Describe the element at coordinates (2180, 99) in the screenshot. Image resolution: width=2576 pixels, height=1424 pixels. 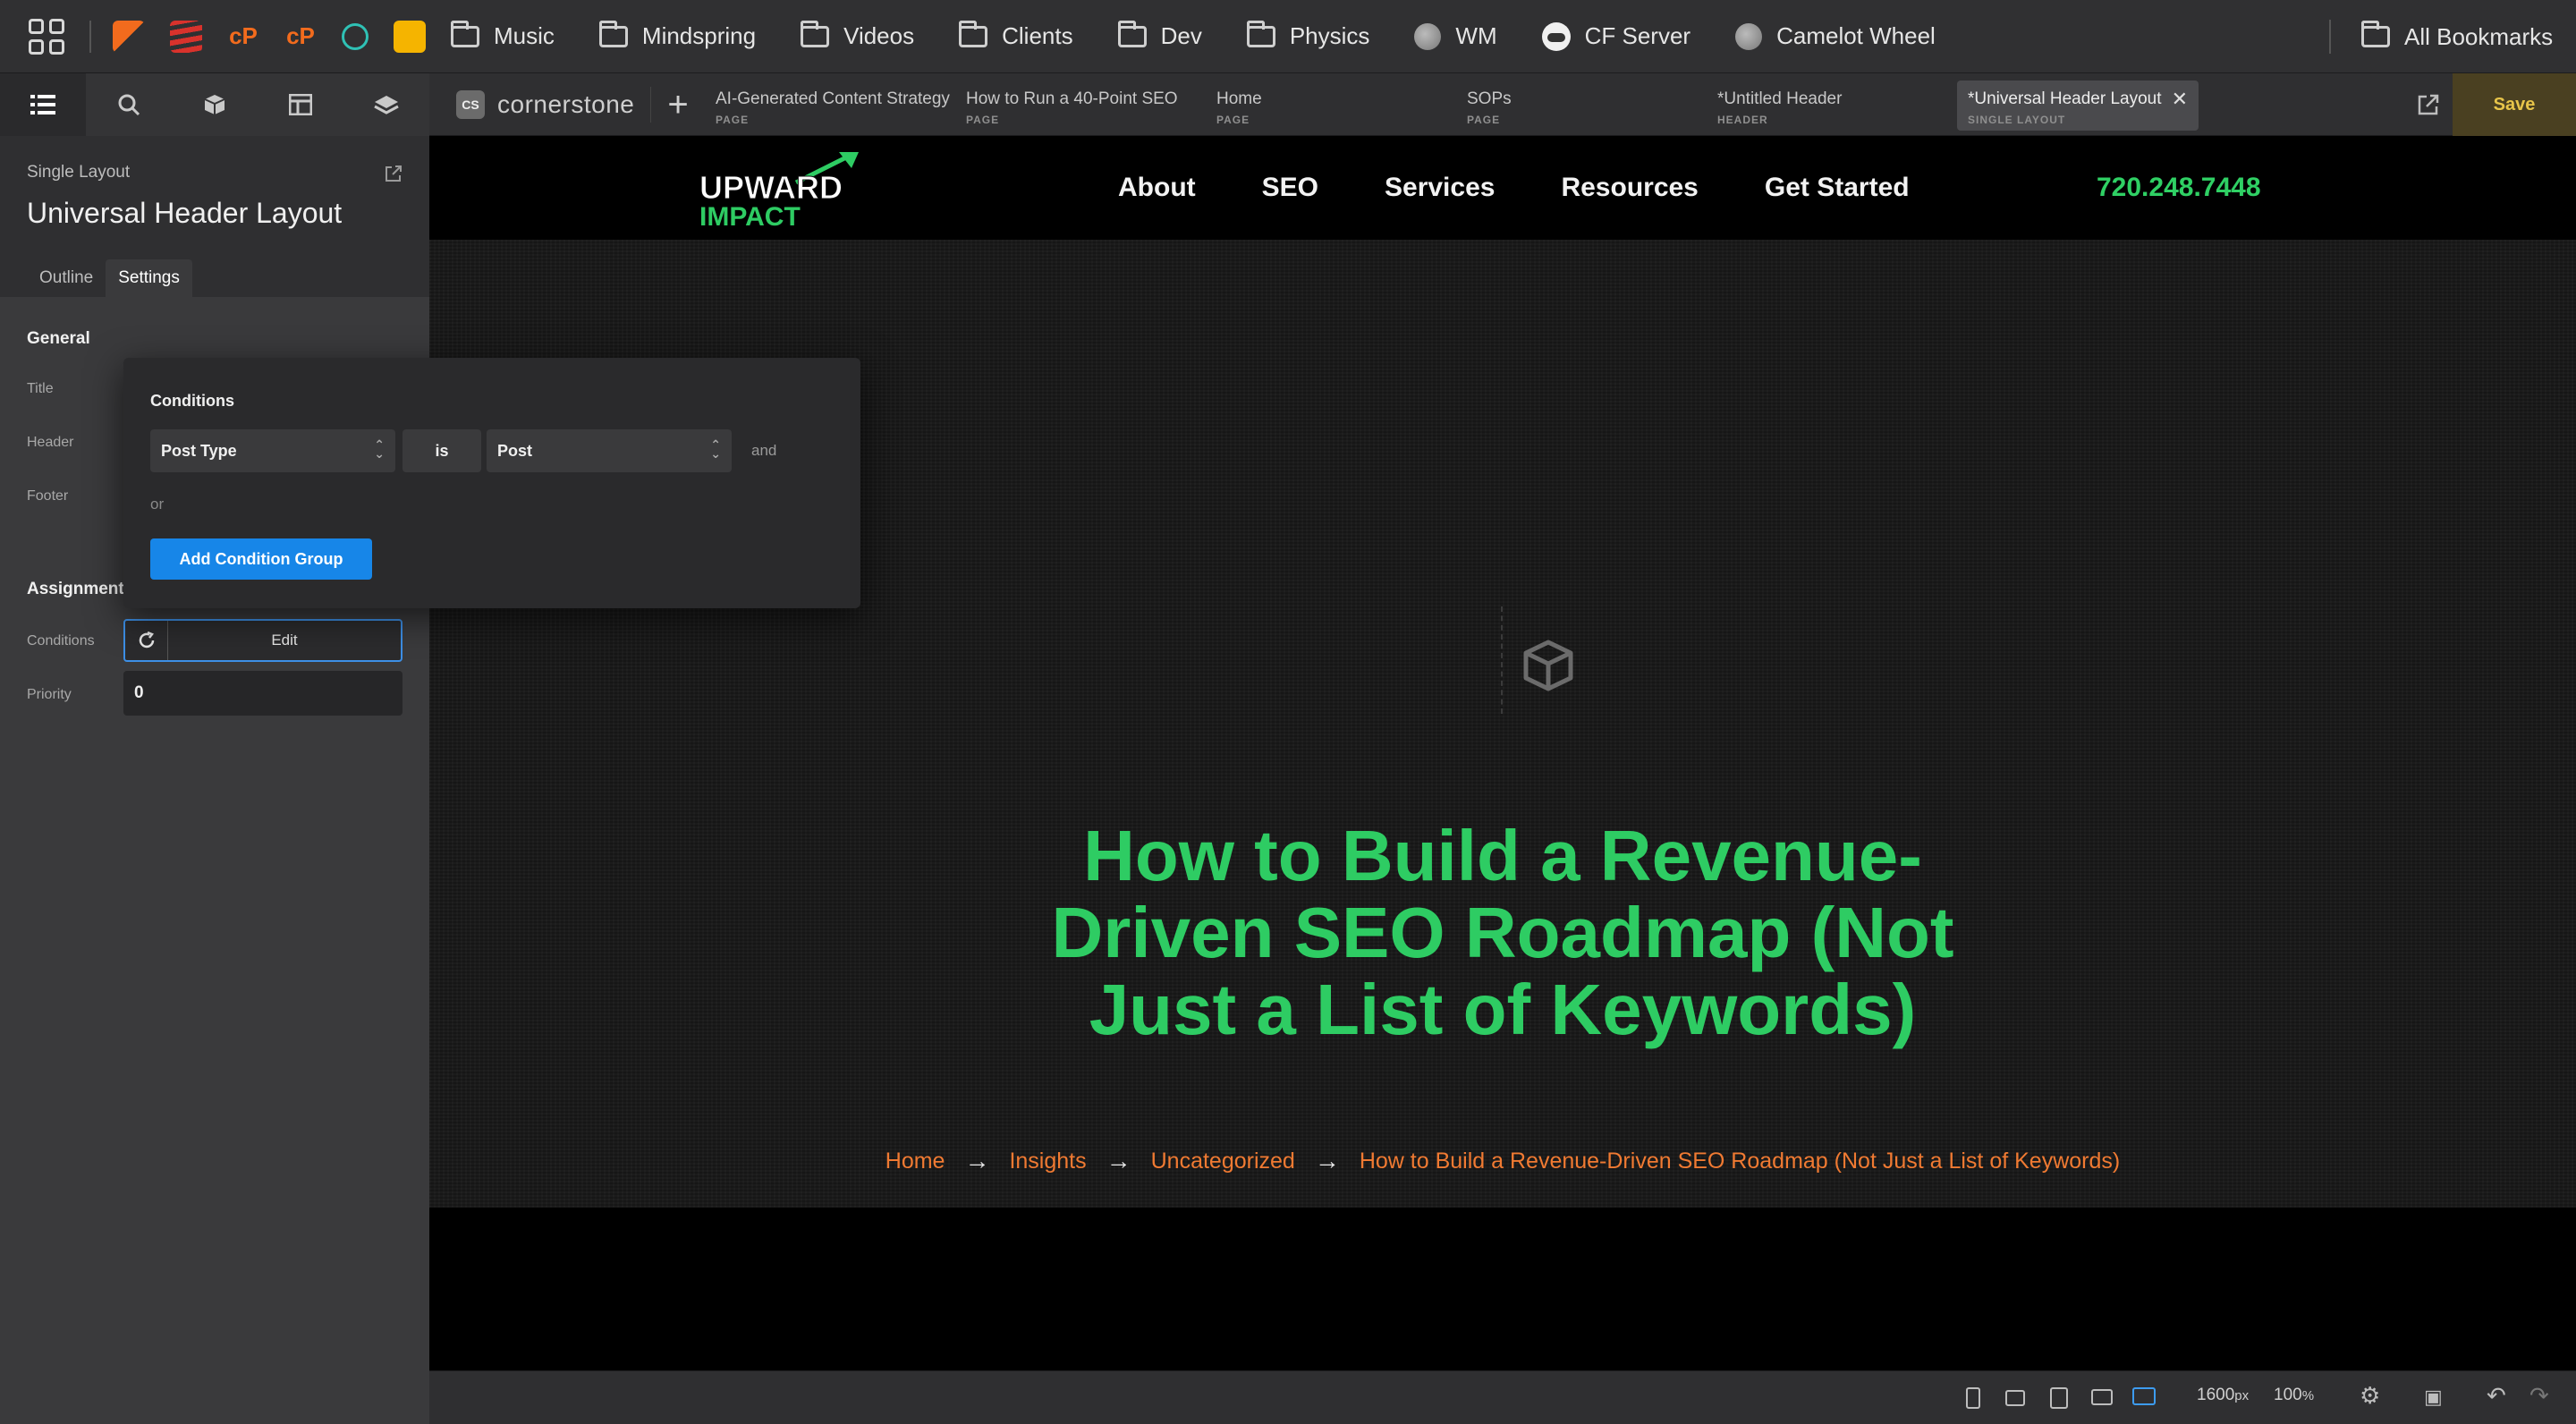
I see `close-icon: ✕` at that location.